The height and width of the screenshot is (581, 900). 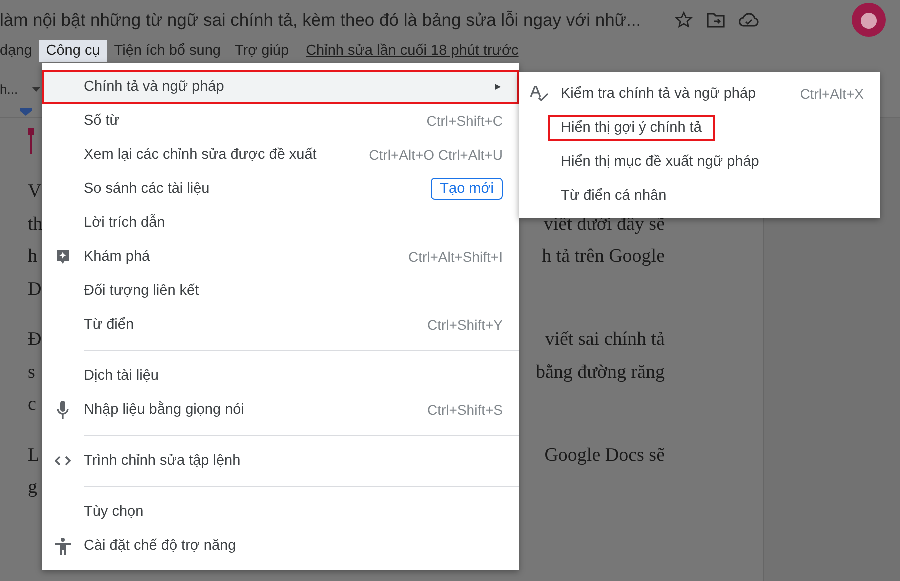 I want to click on explore-icon, so click(x=63, y=257).